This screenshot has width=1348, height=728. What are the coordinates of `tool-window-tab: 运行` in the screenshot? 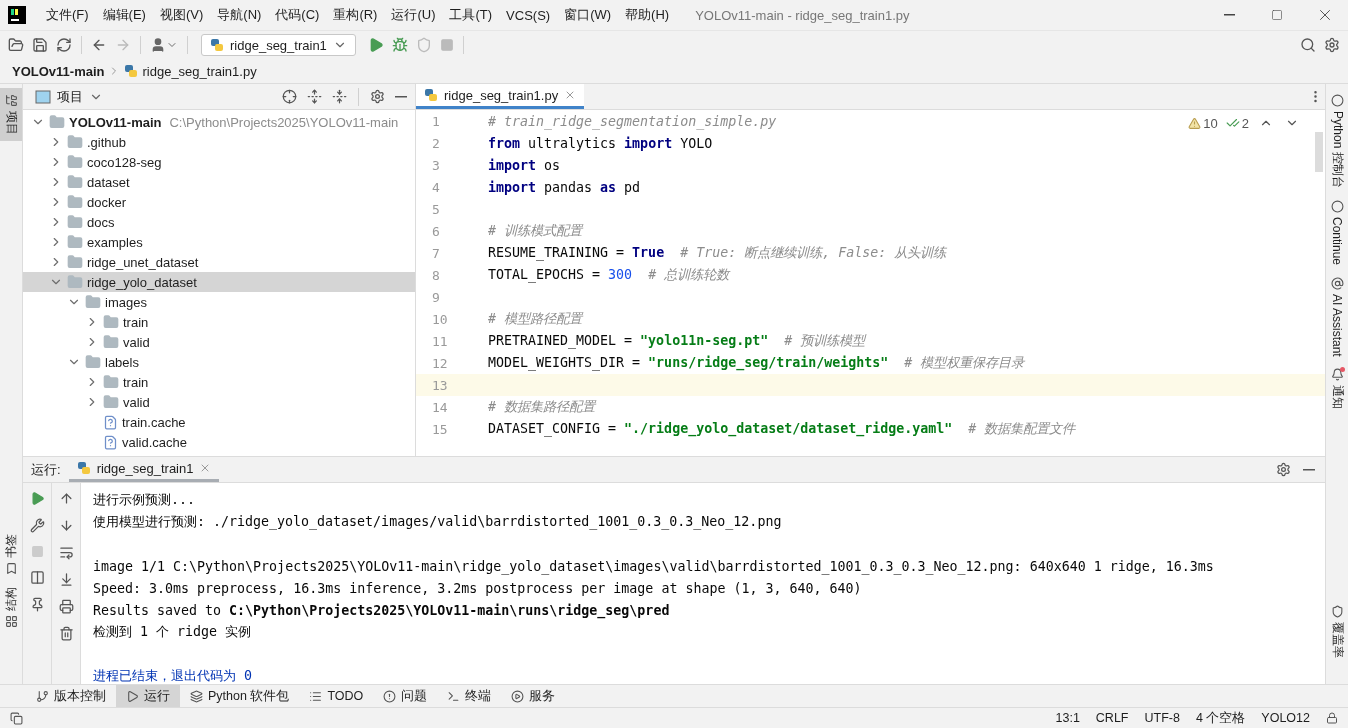 It's located at (148, 696).